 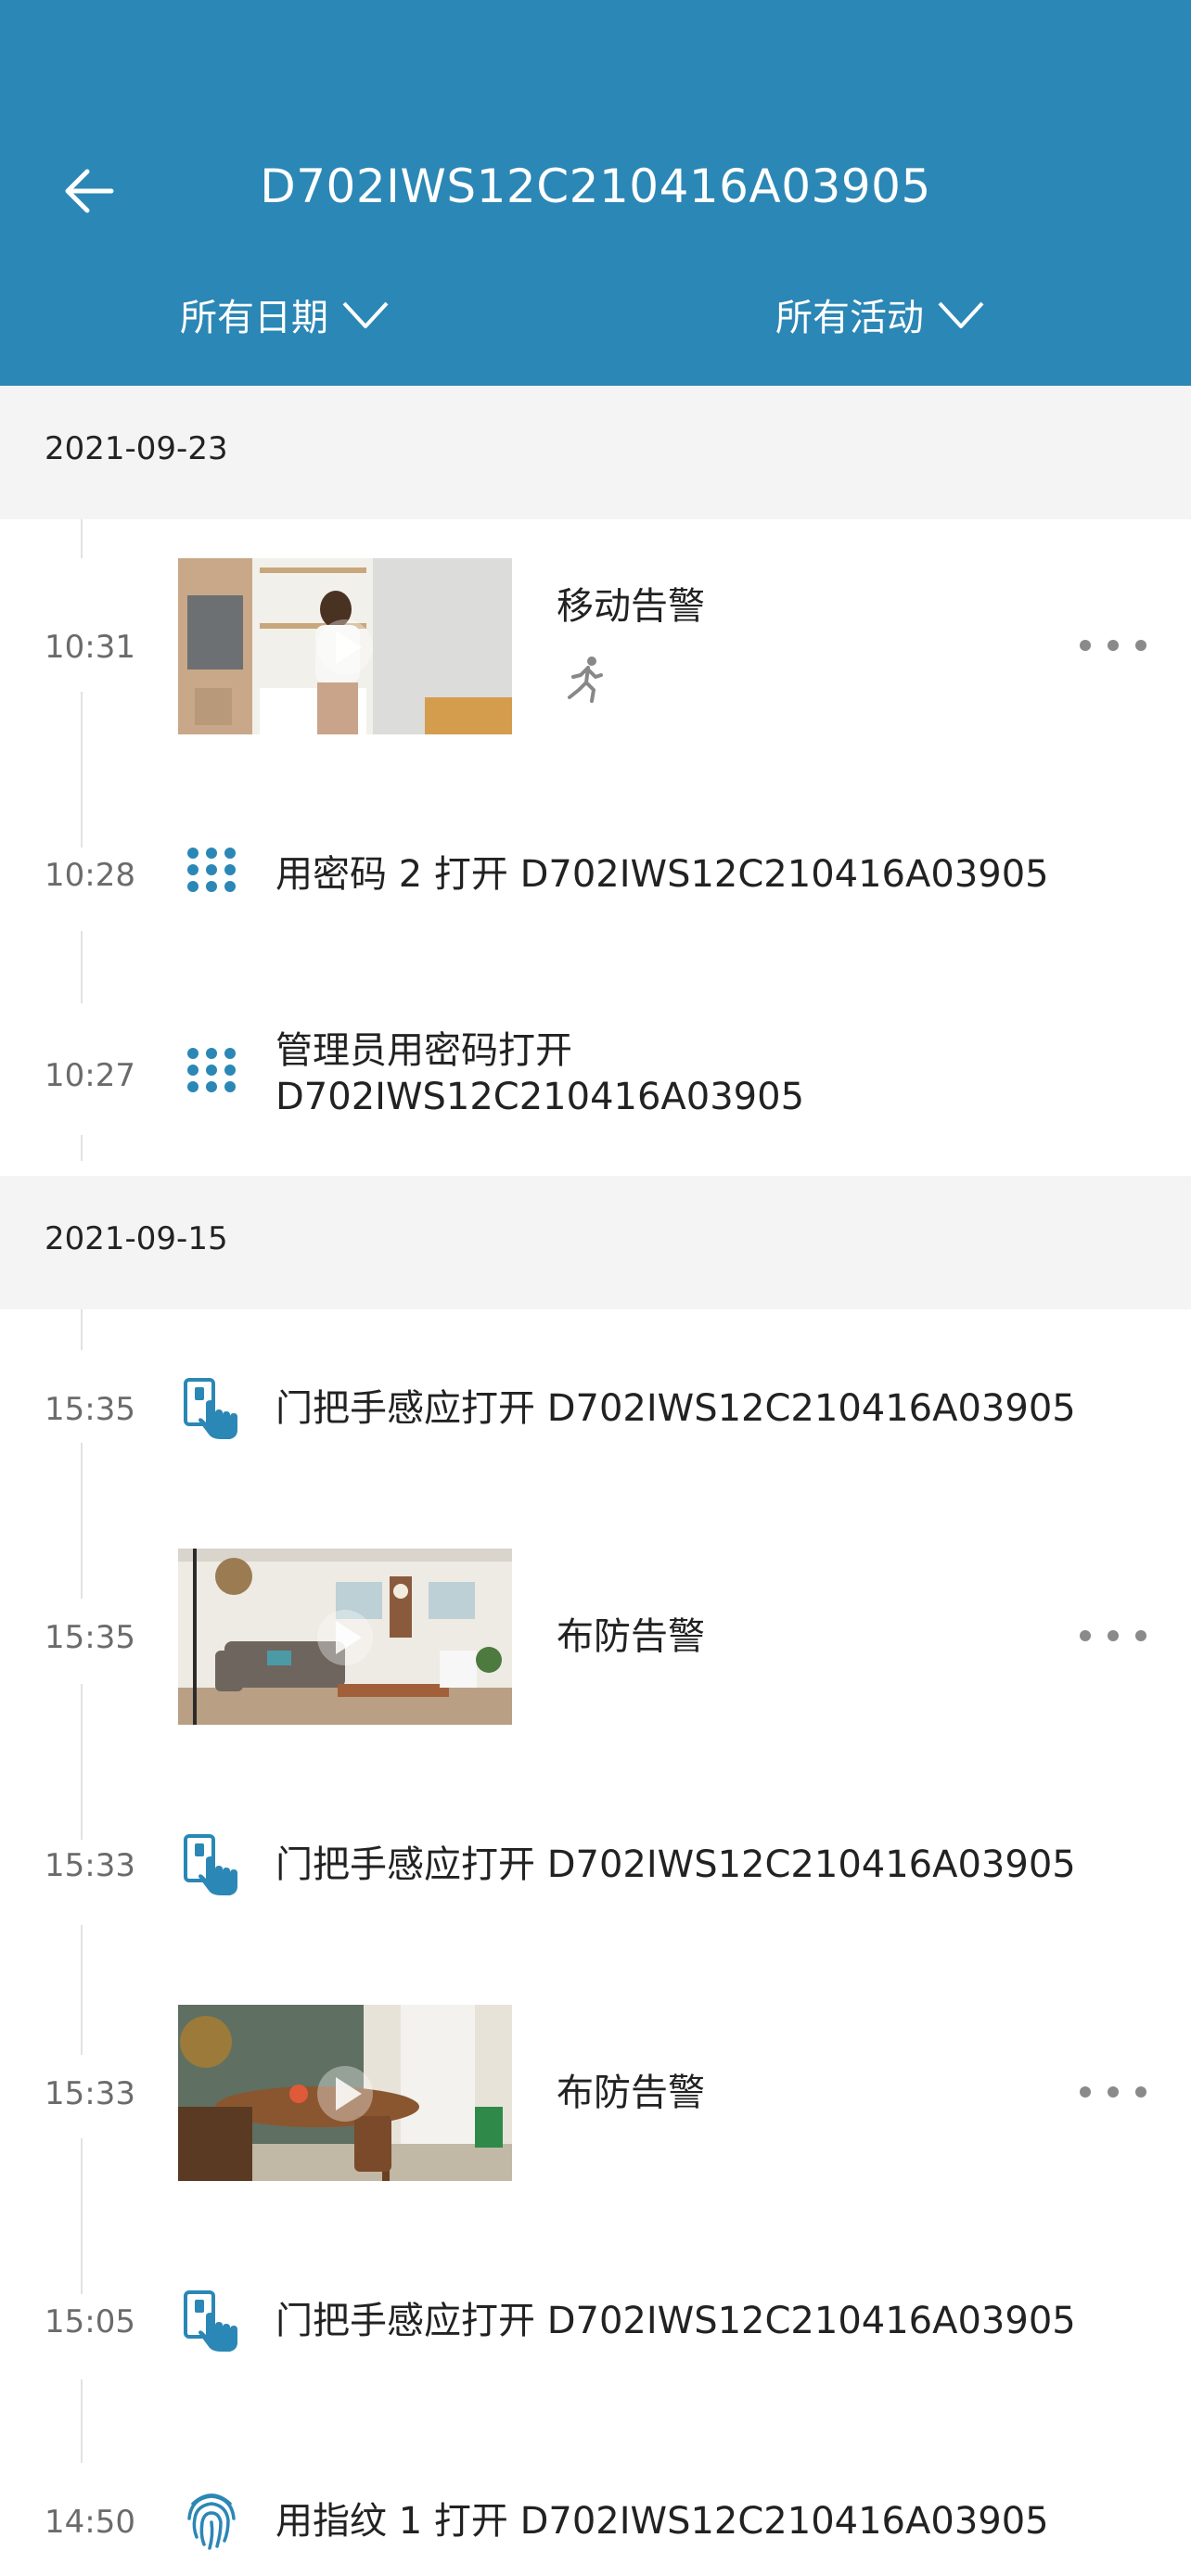 What do you see at coordinates (136, 448) in the screenshot?
I see `date-label: 2021-09-23` at bounding box center [136, 448].